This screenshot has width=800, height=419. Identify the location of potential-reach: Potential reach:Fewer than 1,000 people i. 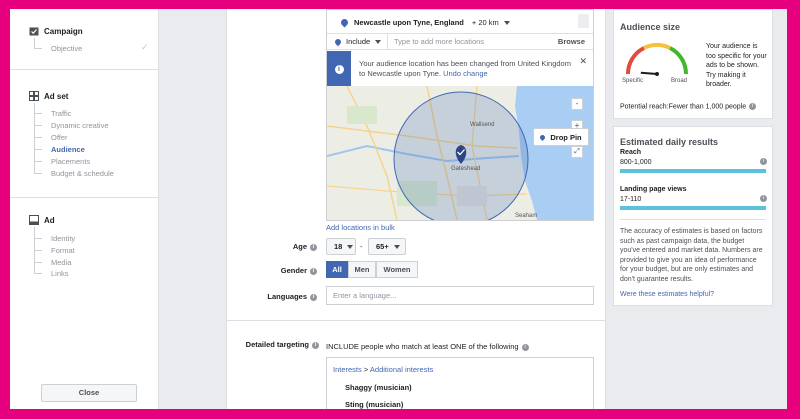
(688, 106).